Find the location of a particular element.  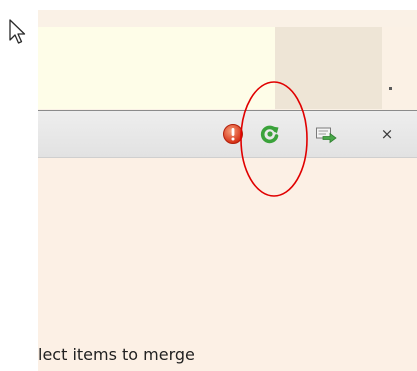

mouse-cursor-icon is located at coordinates (17, 31).